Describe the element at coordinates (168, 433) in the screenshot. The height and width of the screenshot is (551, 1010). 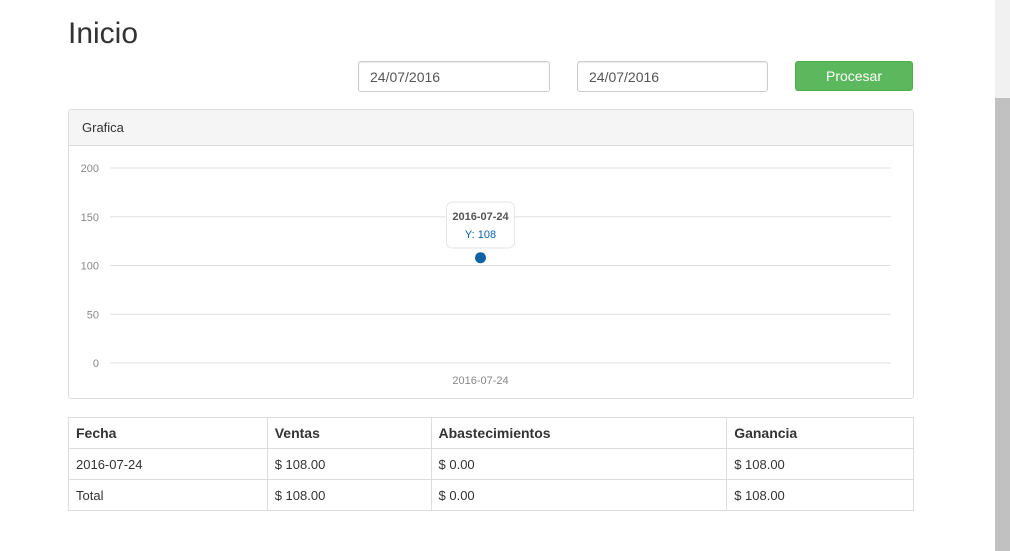
I see `header-fecha: Fecha` at that location.